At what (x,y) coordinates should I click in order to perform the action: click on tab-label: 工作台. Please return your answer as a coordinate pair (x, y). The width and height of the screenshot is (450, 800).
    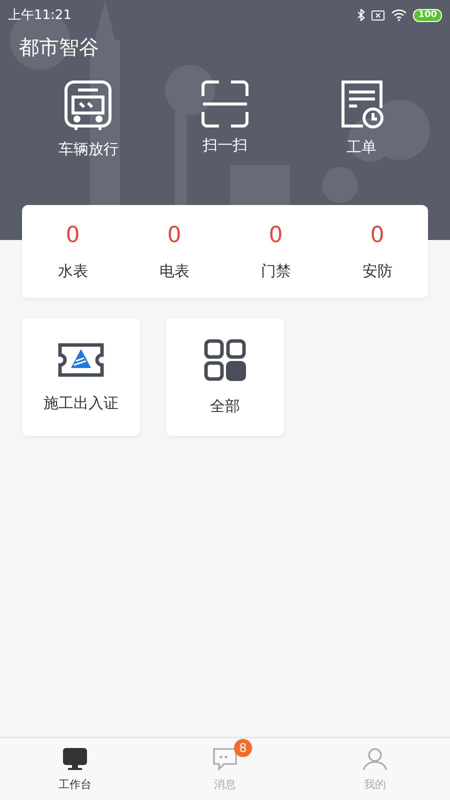
    Looking at the image, I should click on (75, 784).